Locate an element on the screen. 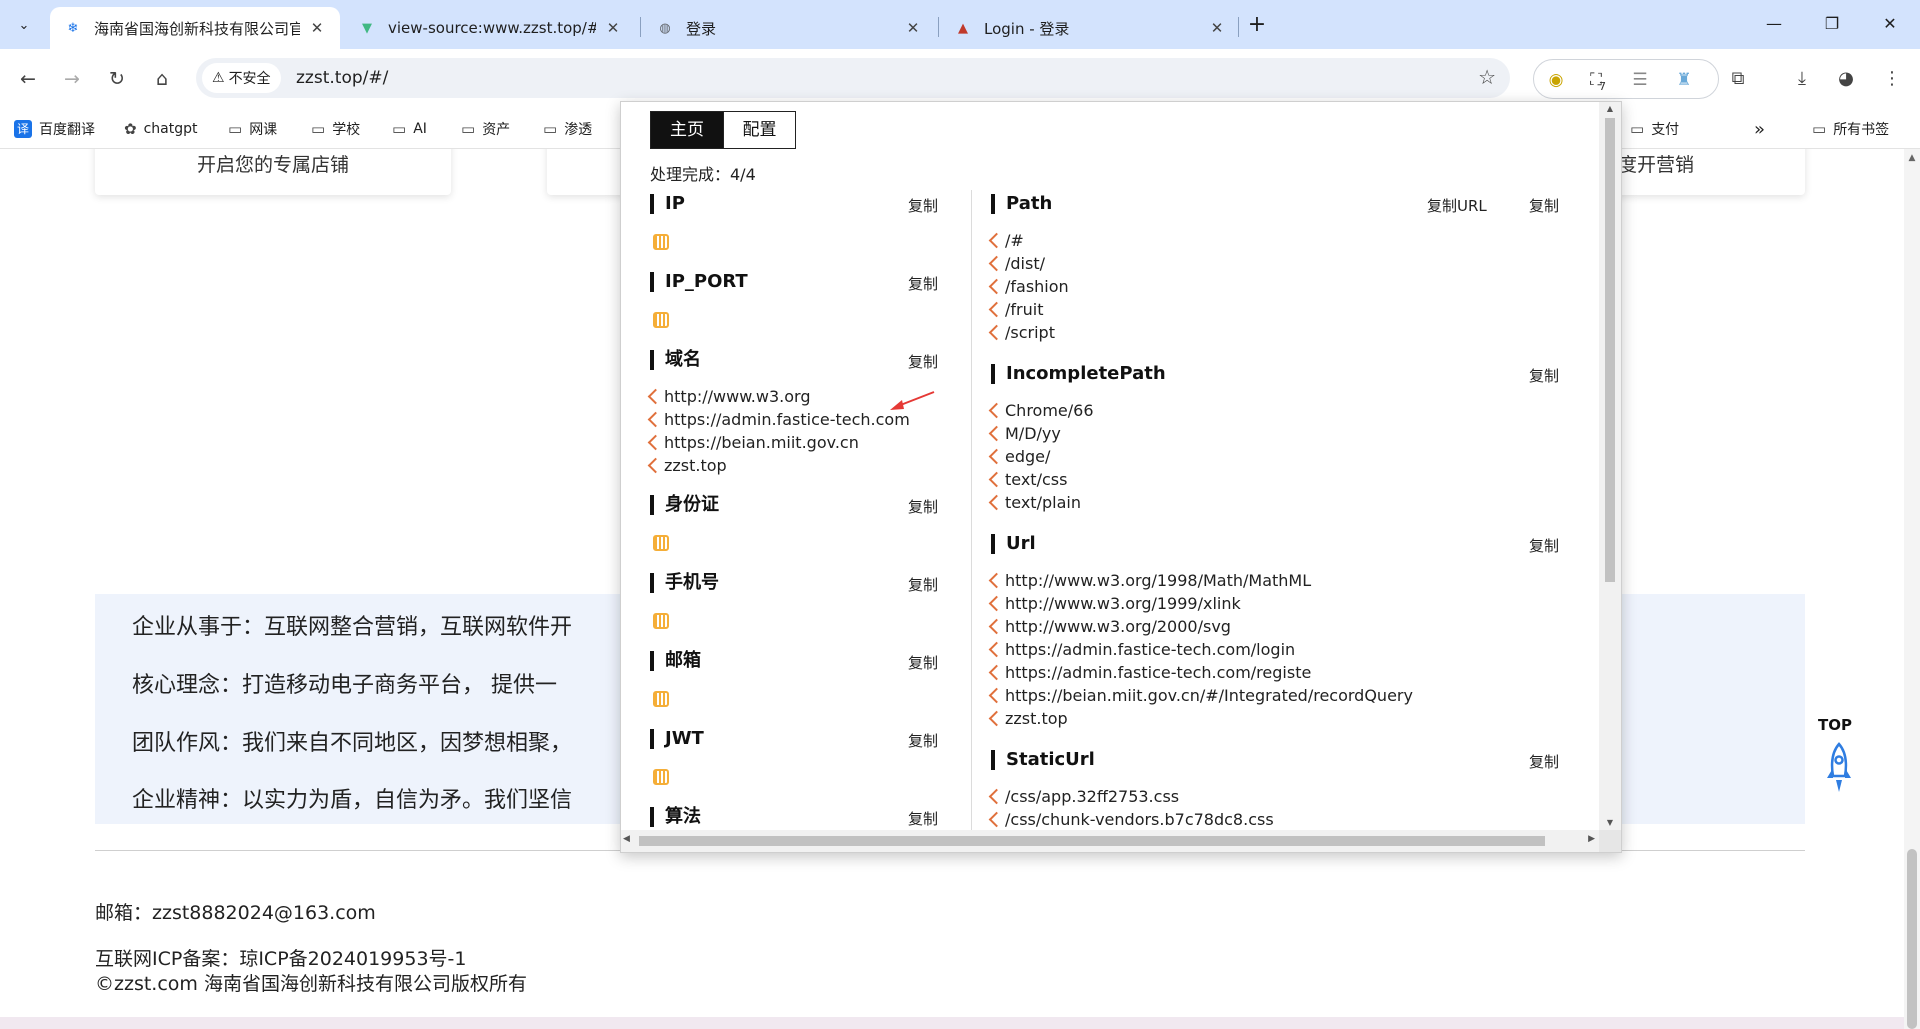 The width and height of the screenshot is (1920, 1029). scroll-down-icon: ▼ is located at coordinates (1610, 823).